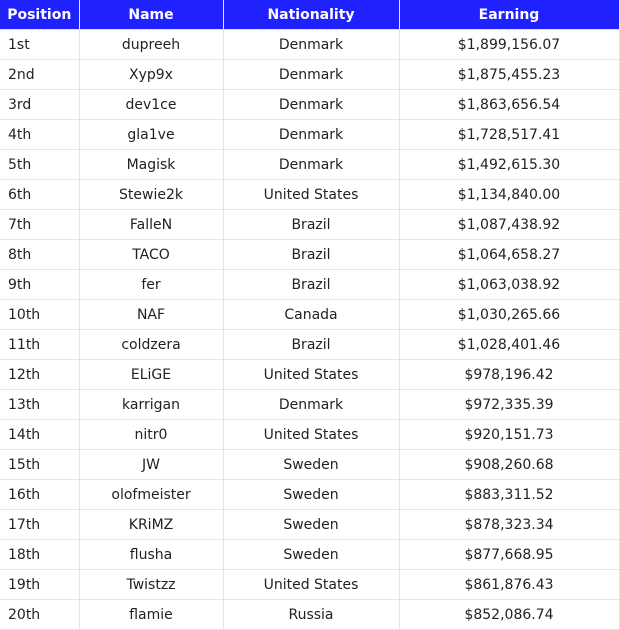  I want to click on cell-name: Stewie2k, so click(151, 194).